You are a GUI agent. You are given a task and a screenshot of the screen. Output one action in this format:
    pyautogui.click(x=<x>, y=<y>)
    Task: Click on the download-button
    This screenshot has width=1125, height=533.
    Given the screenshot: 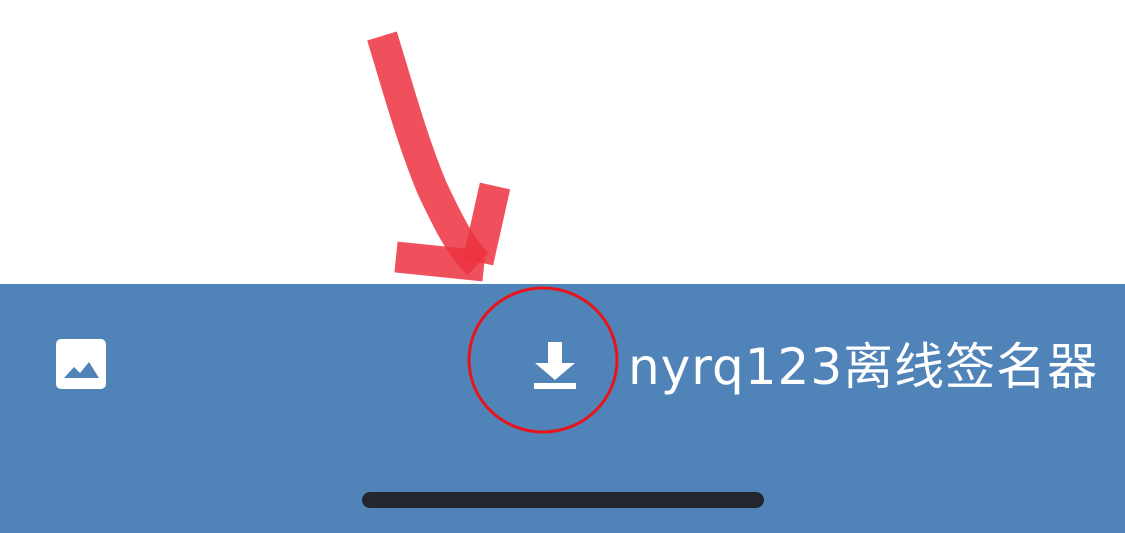 What is the action you would take?
    pyautogui.click(x=555, y=365)
    